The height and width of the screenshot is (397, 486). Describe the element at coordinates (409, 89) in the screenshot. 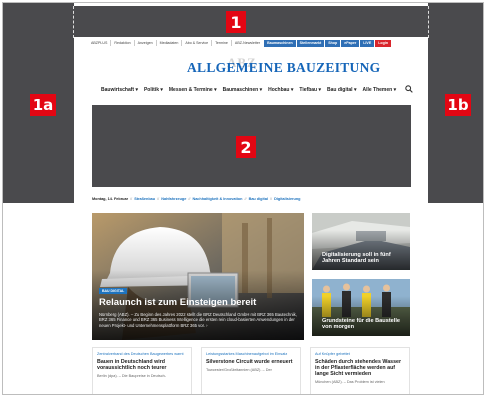

I see `search-icon` at that location.